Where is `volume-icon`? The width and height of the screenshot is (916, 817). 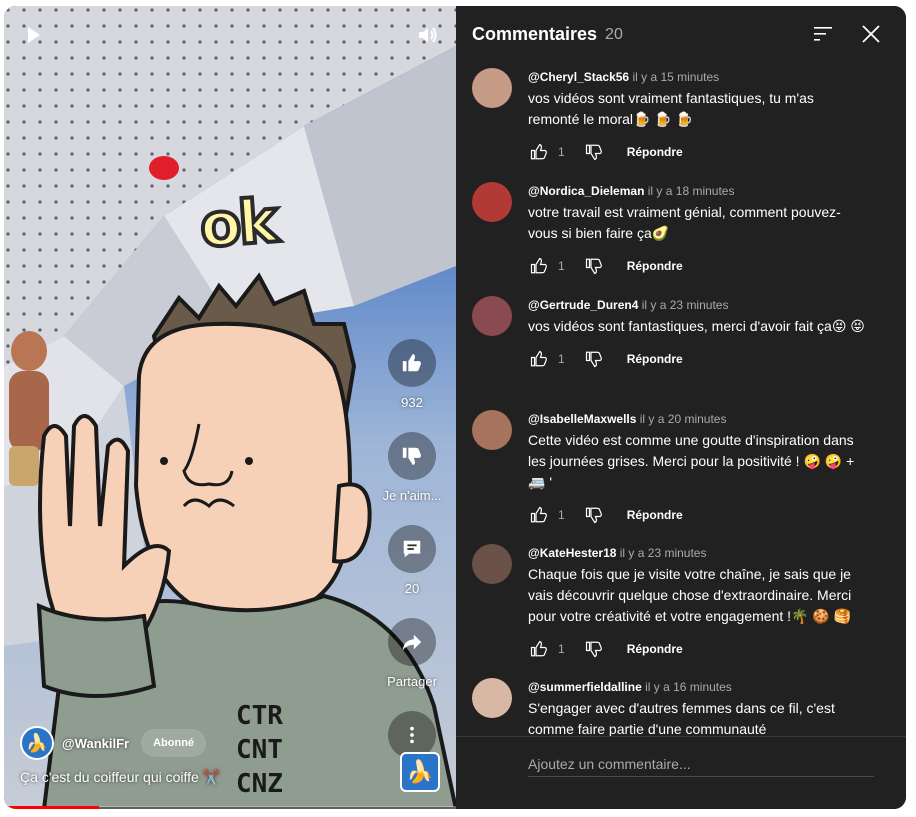
volume-icon is located at coordinates (428, 35).